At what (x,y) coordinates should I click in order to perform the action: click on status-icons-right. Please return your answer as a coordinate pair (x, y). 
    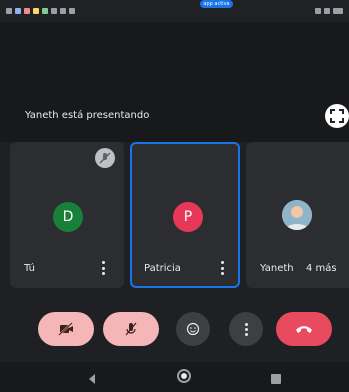
    Looking at the image, I should click on (329, 11).